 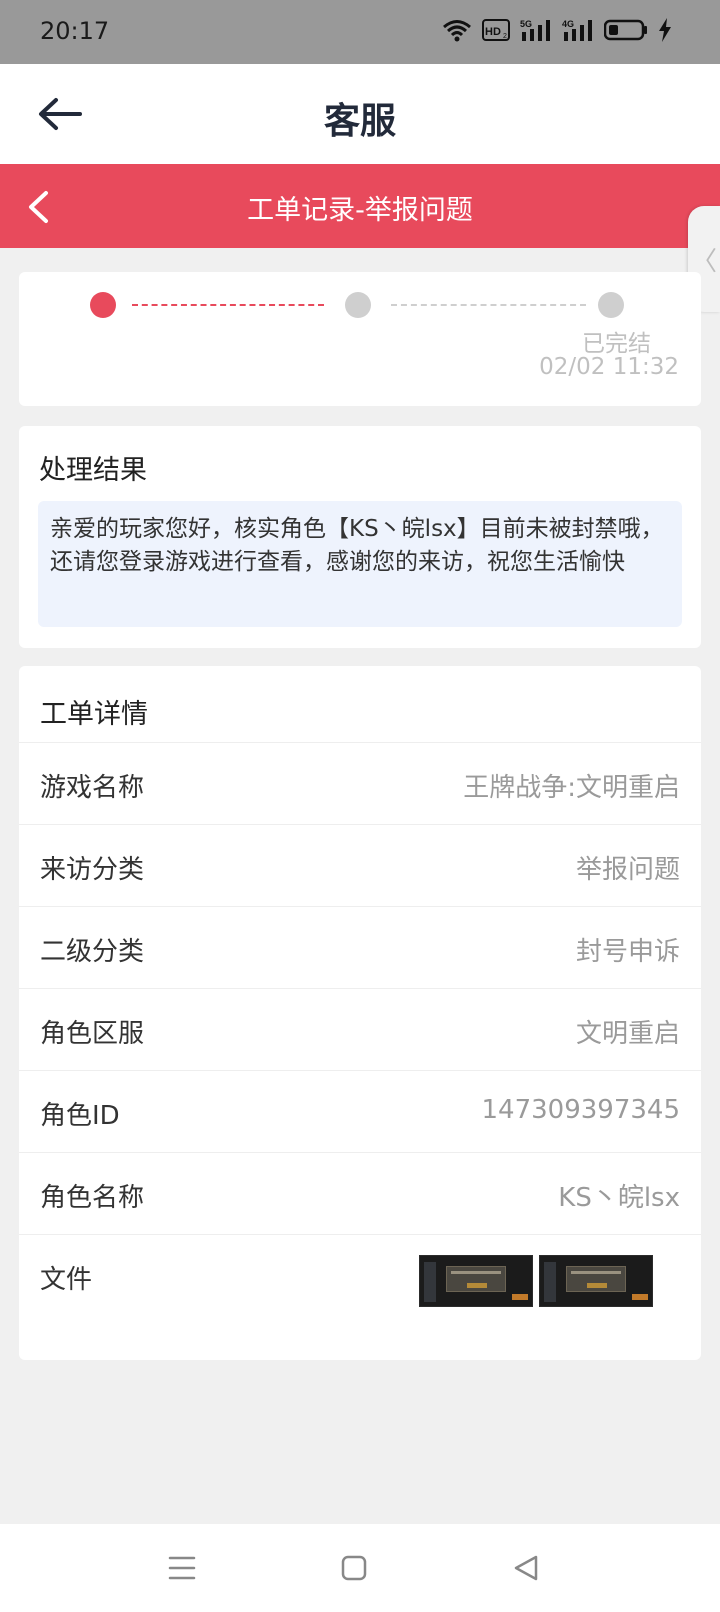 I want to click on system-nav-bar, so click(x=360, y=1568).